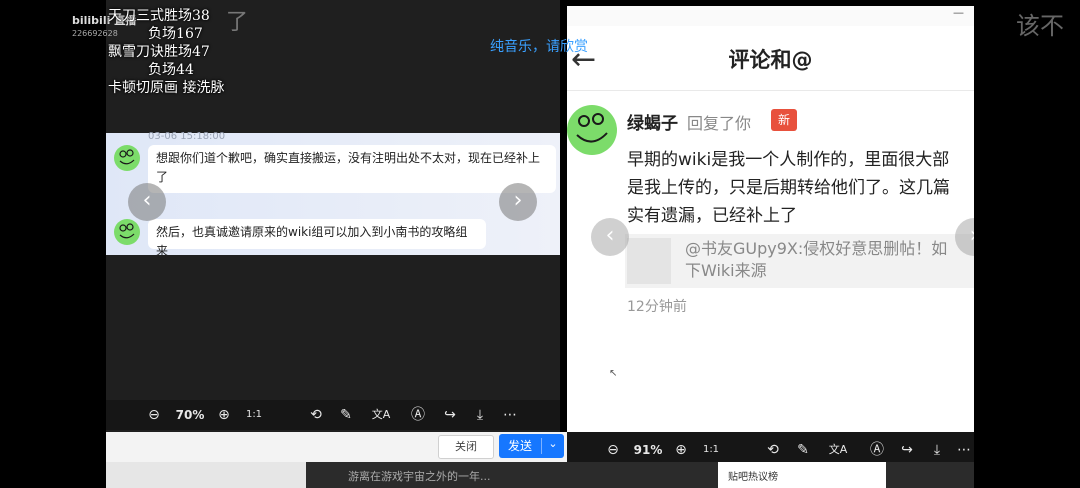 The image size is (1080, 488). I want to click on background-mark: 了, so click(237, 22).